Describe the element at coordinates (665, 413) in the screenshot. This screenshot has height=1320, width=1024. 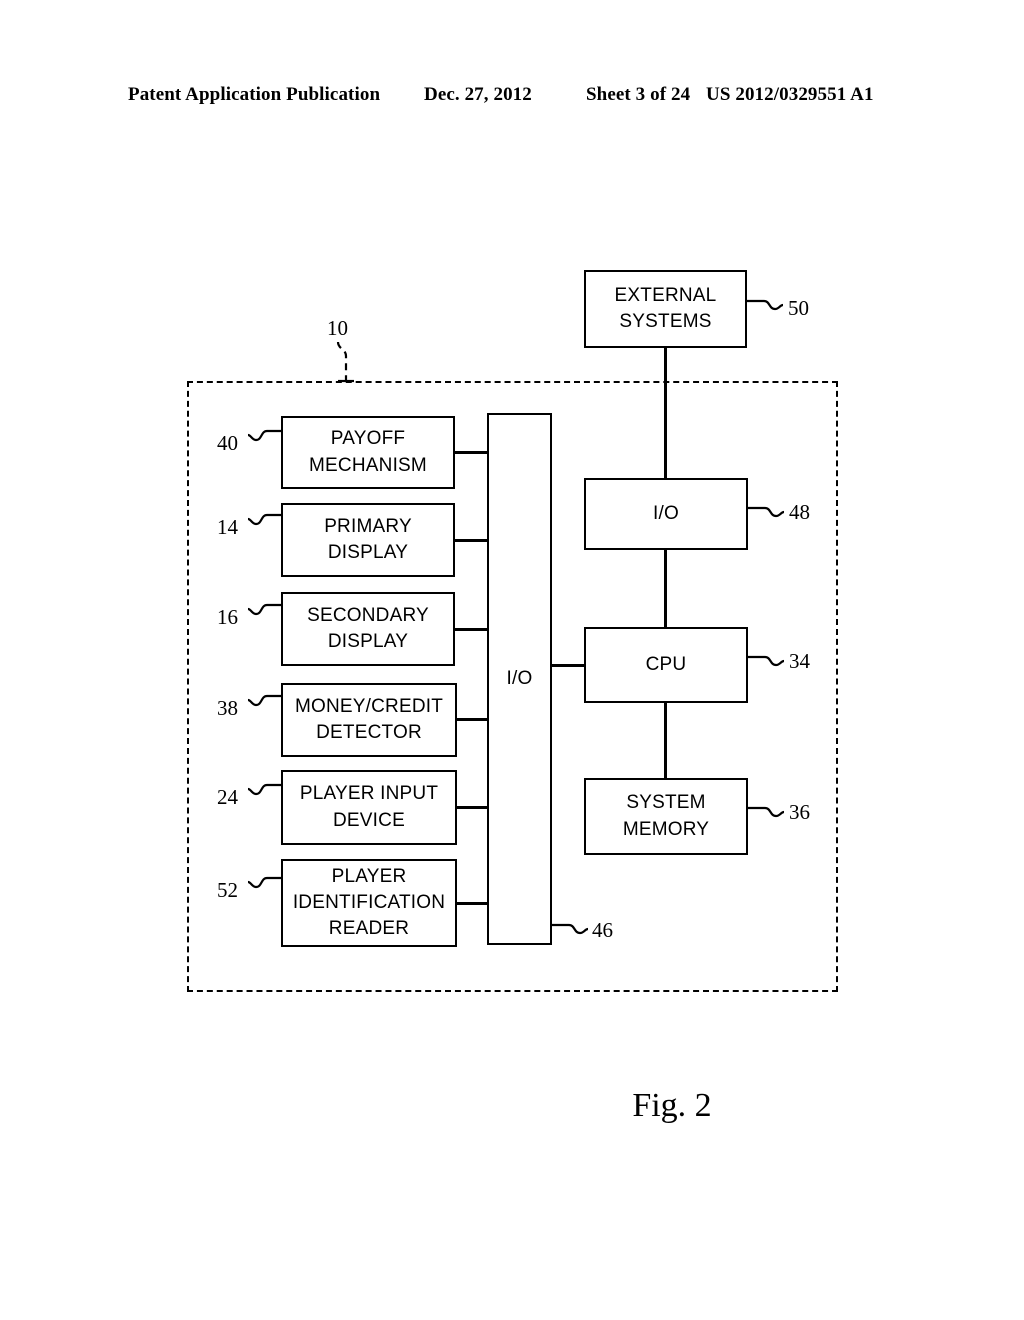
I see `connector-external-to-io` at that location.